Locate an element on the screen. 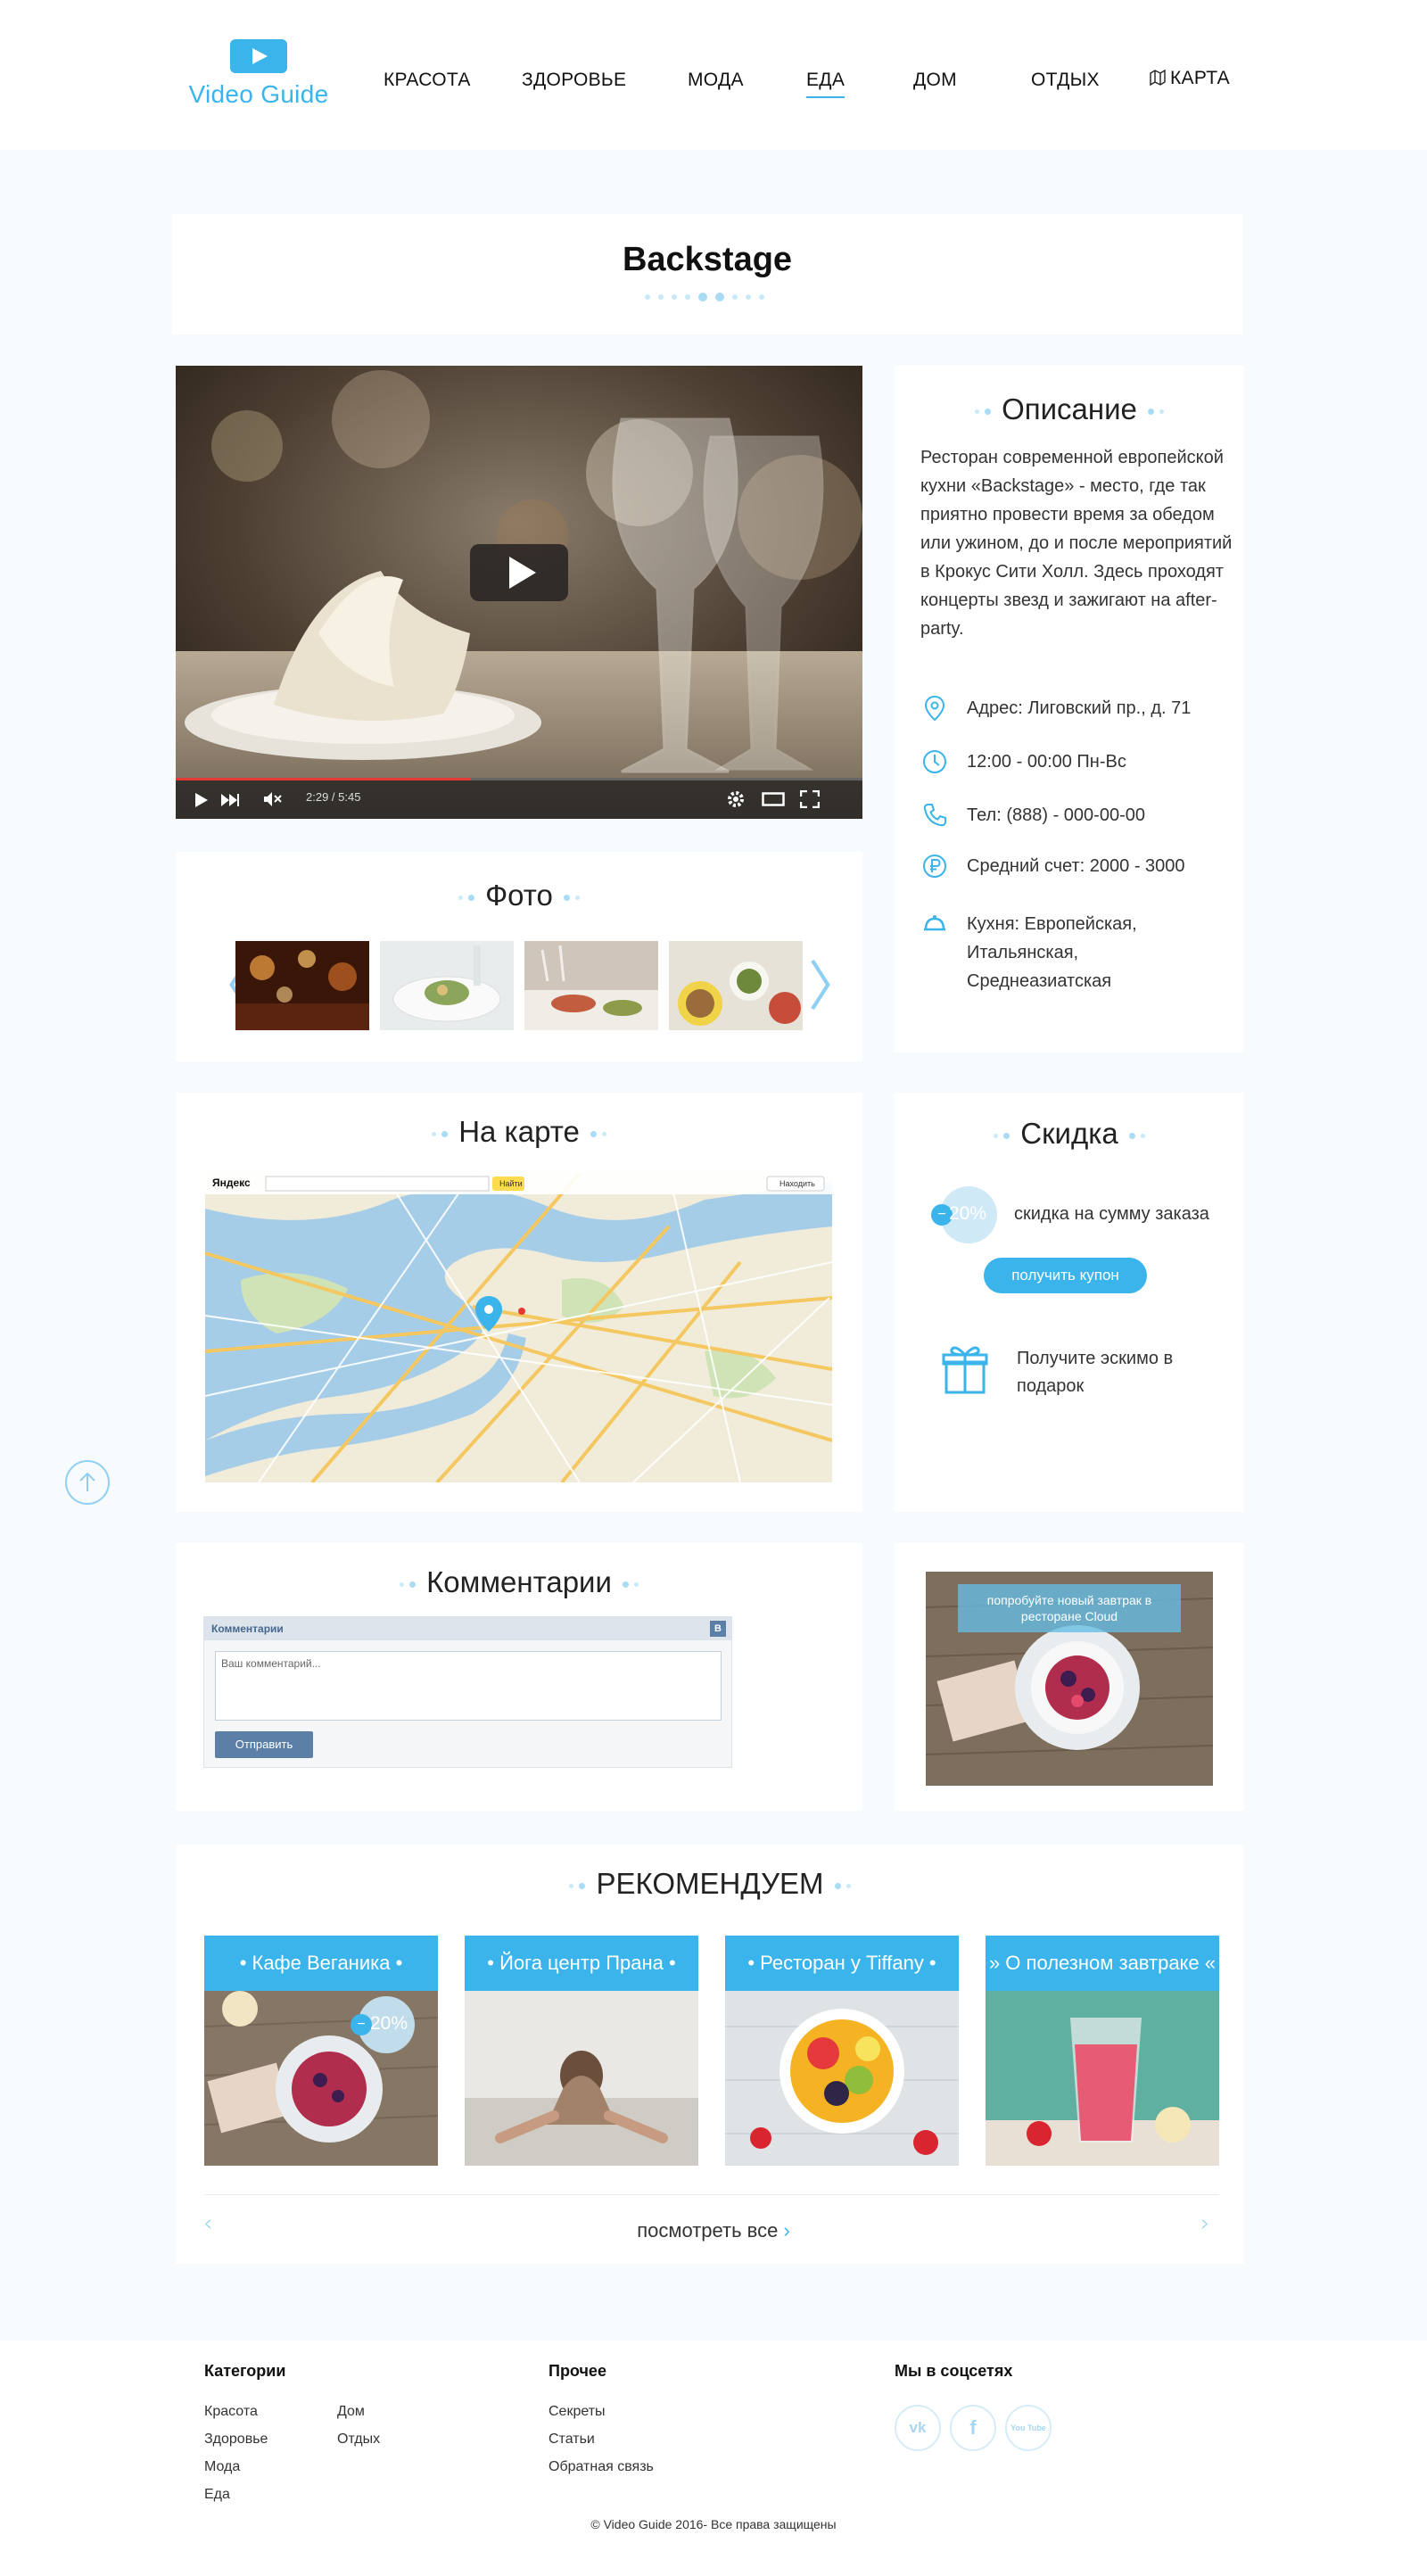 The image size is (1427, 2576). rec-card-label: » О полезном завтраке « is located at coordinates (1102, 1964).